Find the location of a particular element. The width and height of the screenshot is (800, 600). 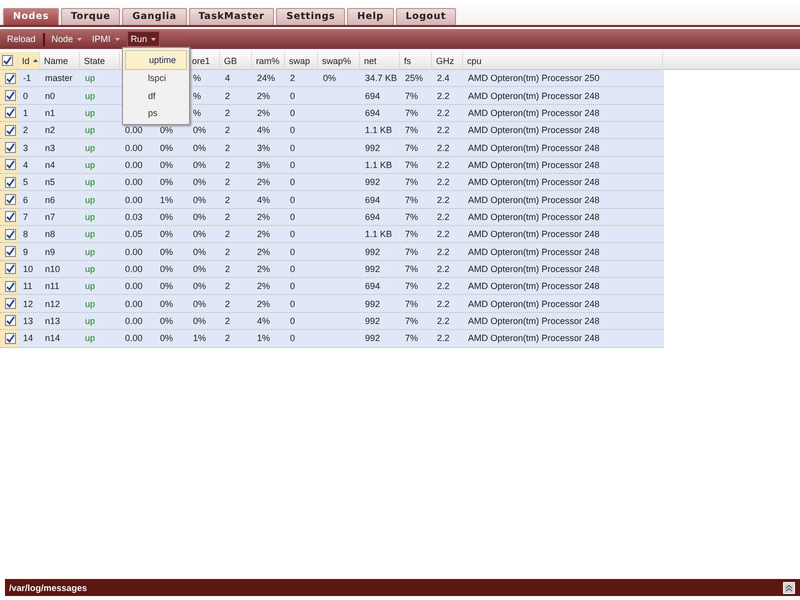

column-header: Id is located at coordinates (29, 60).